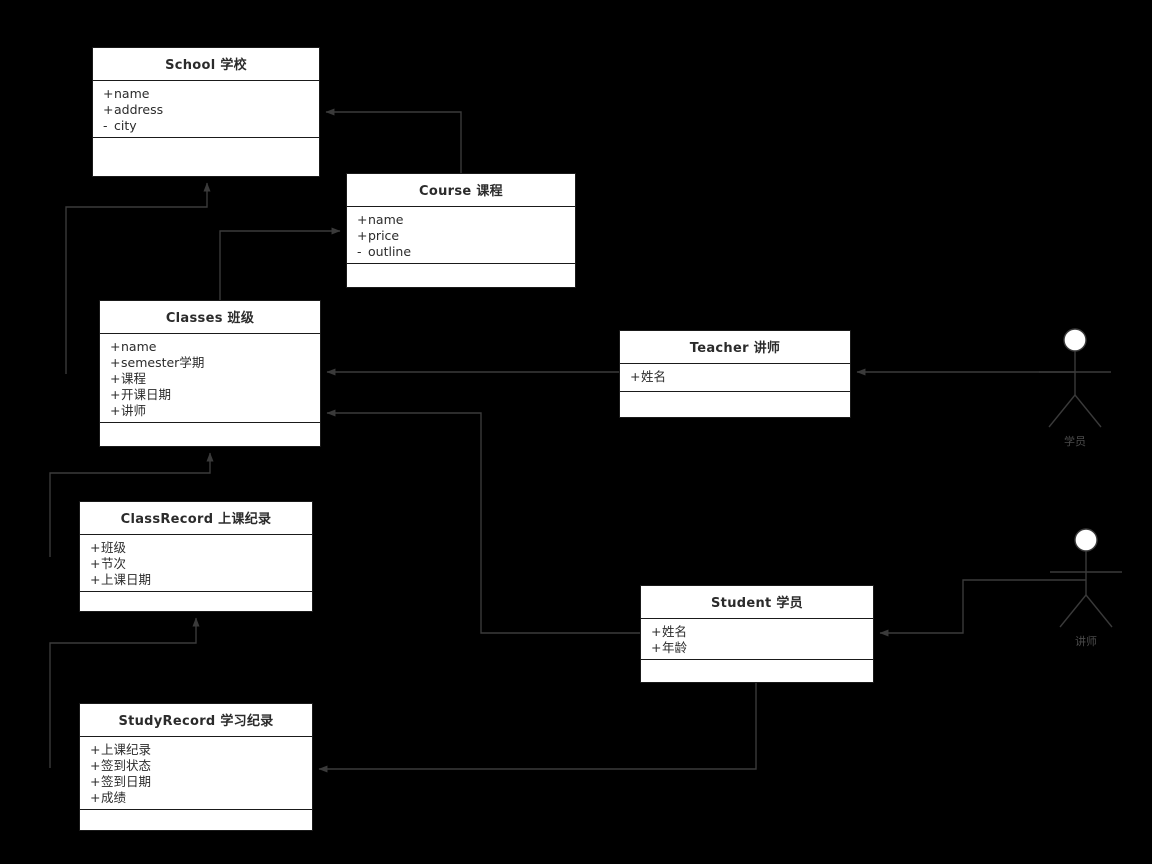  I want to click on attribute-name: 班级, so click(114, 547).